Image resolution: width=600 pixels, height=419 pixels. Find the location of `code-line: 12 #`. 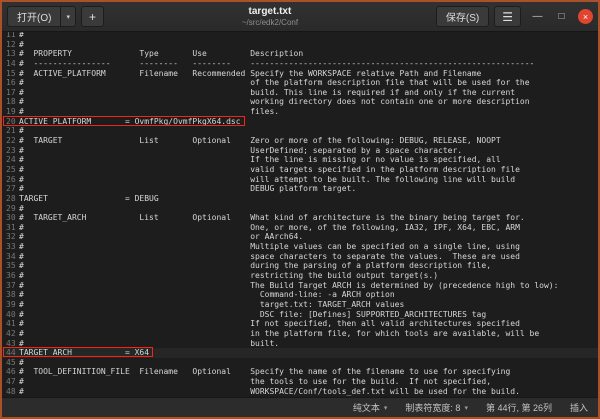

code-line: 12 # is located at coordinates (300, 45).